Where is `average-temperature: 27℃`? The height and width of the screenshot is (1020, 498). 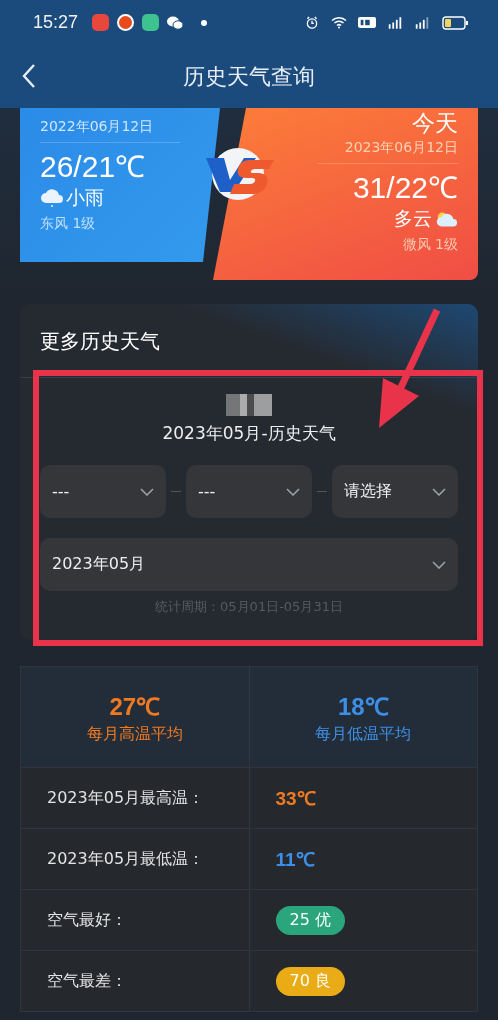
average-temperature: 27℃ is located at coordinates (135, 707).